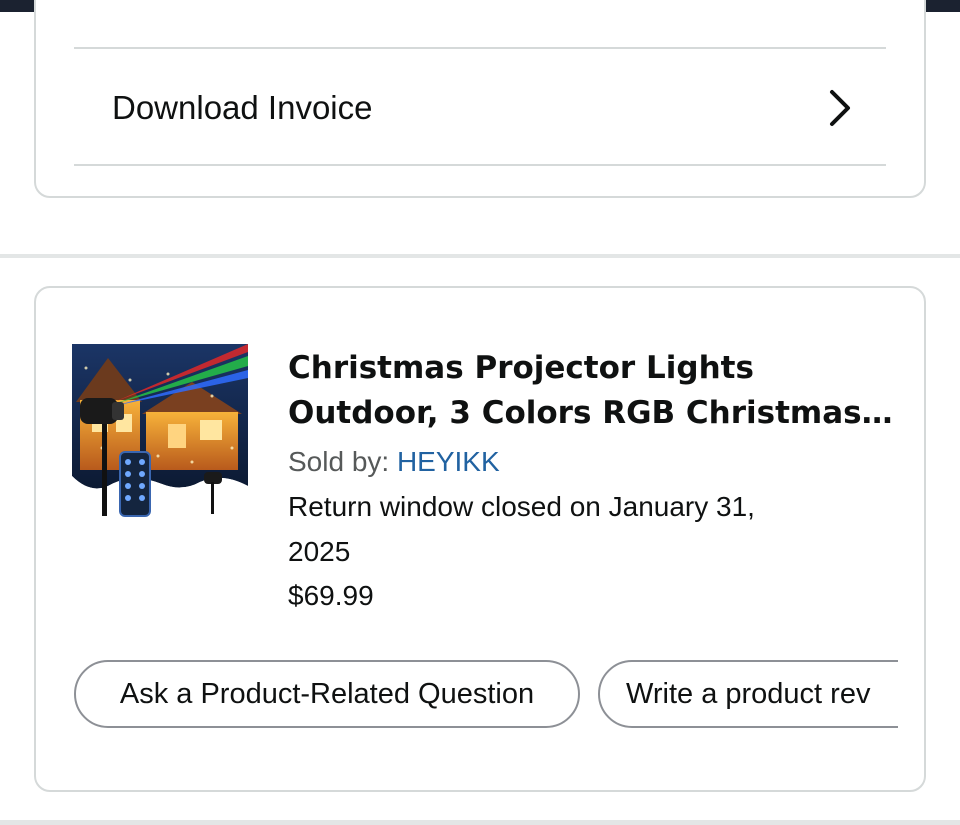 The height and width of the screenshot is (825, 960). Describe the element at coordinates (327, 694) in the screenshot. I see `ask-question-button: Ask a Product-Related Question` at that location.